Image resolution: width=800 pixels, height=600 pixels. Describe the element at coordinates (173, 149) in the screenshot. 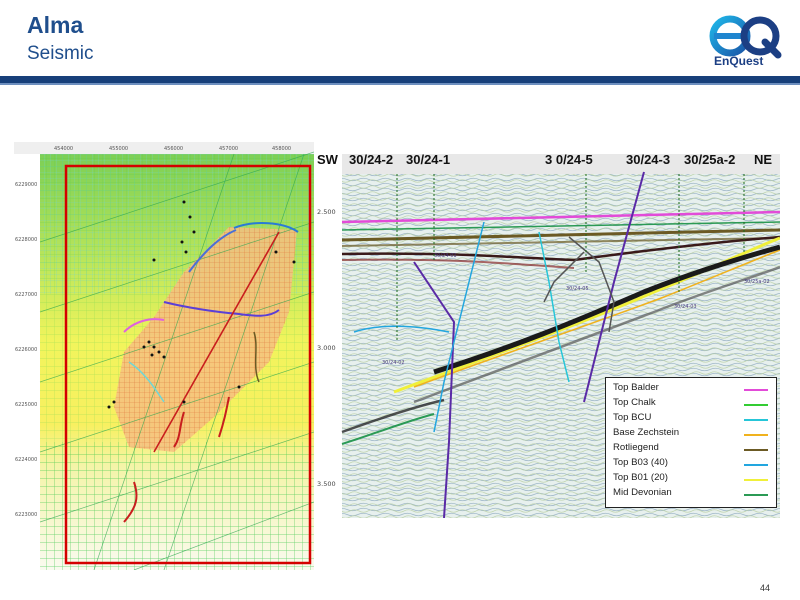

I see `map-x-tick: 456000` at that location.